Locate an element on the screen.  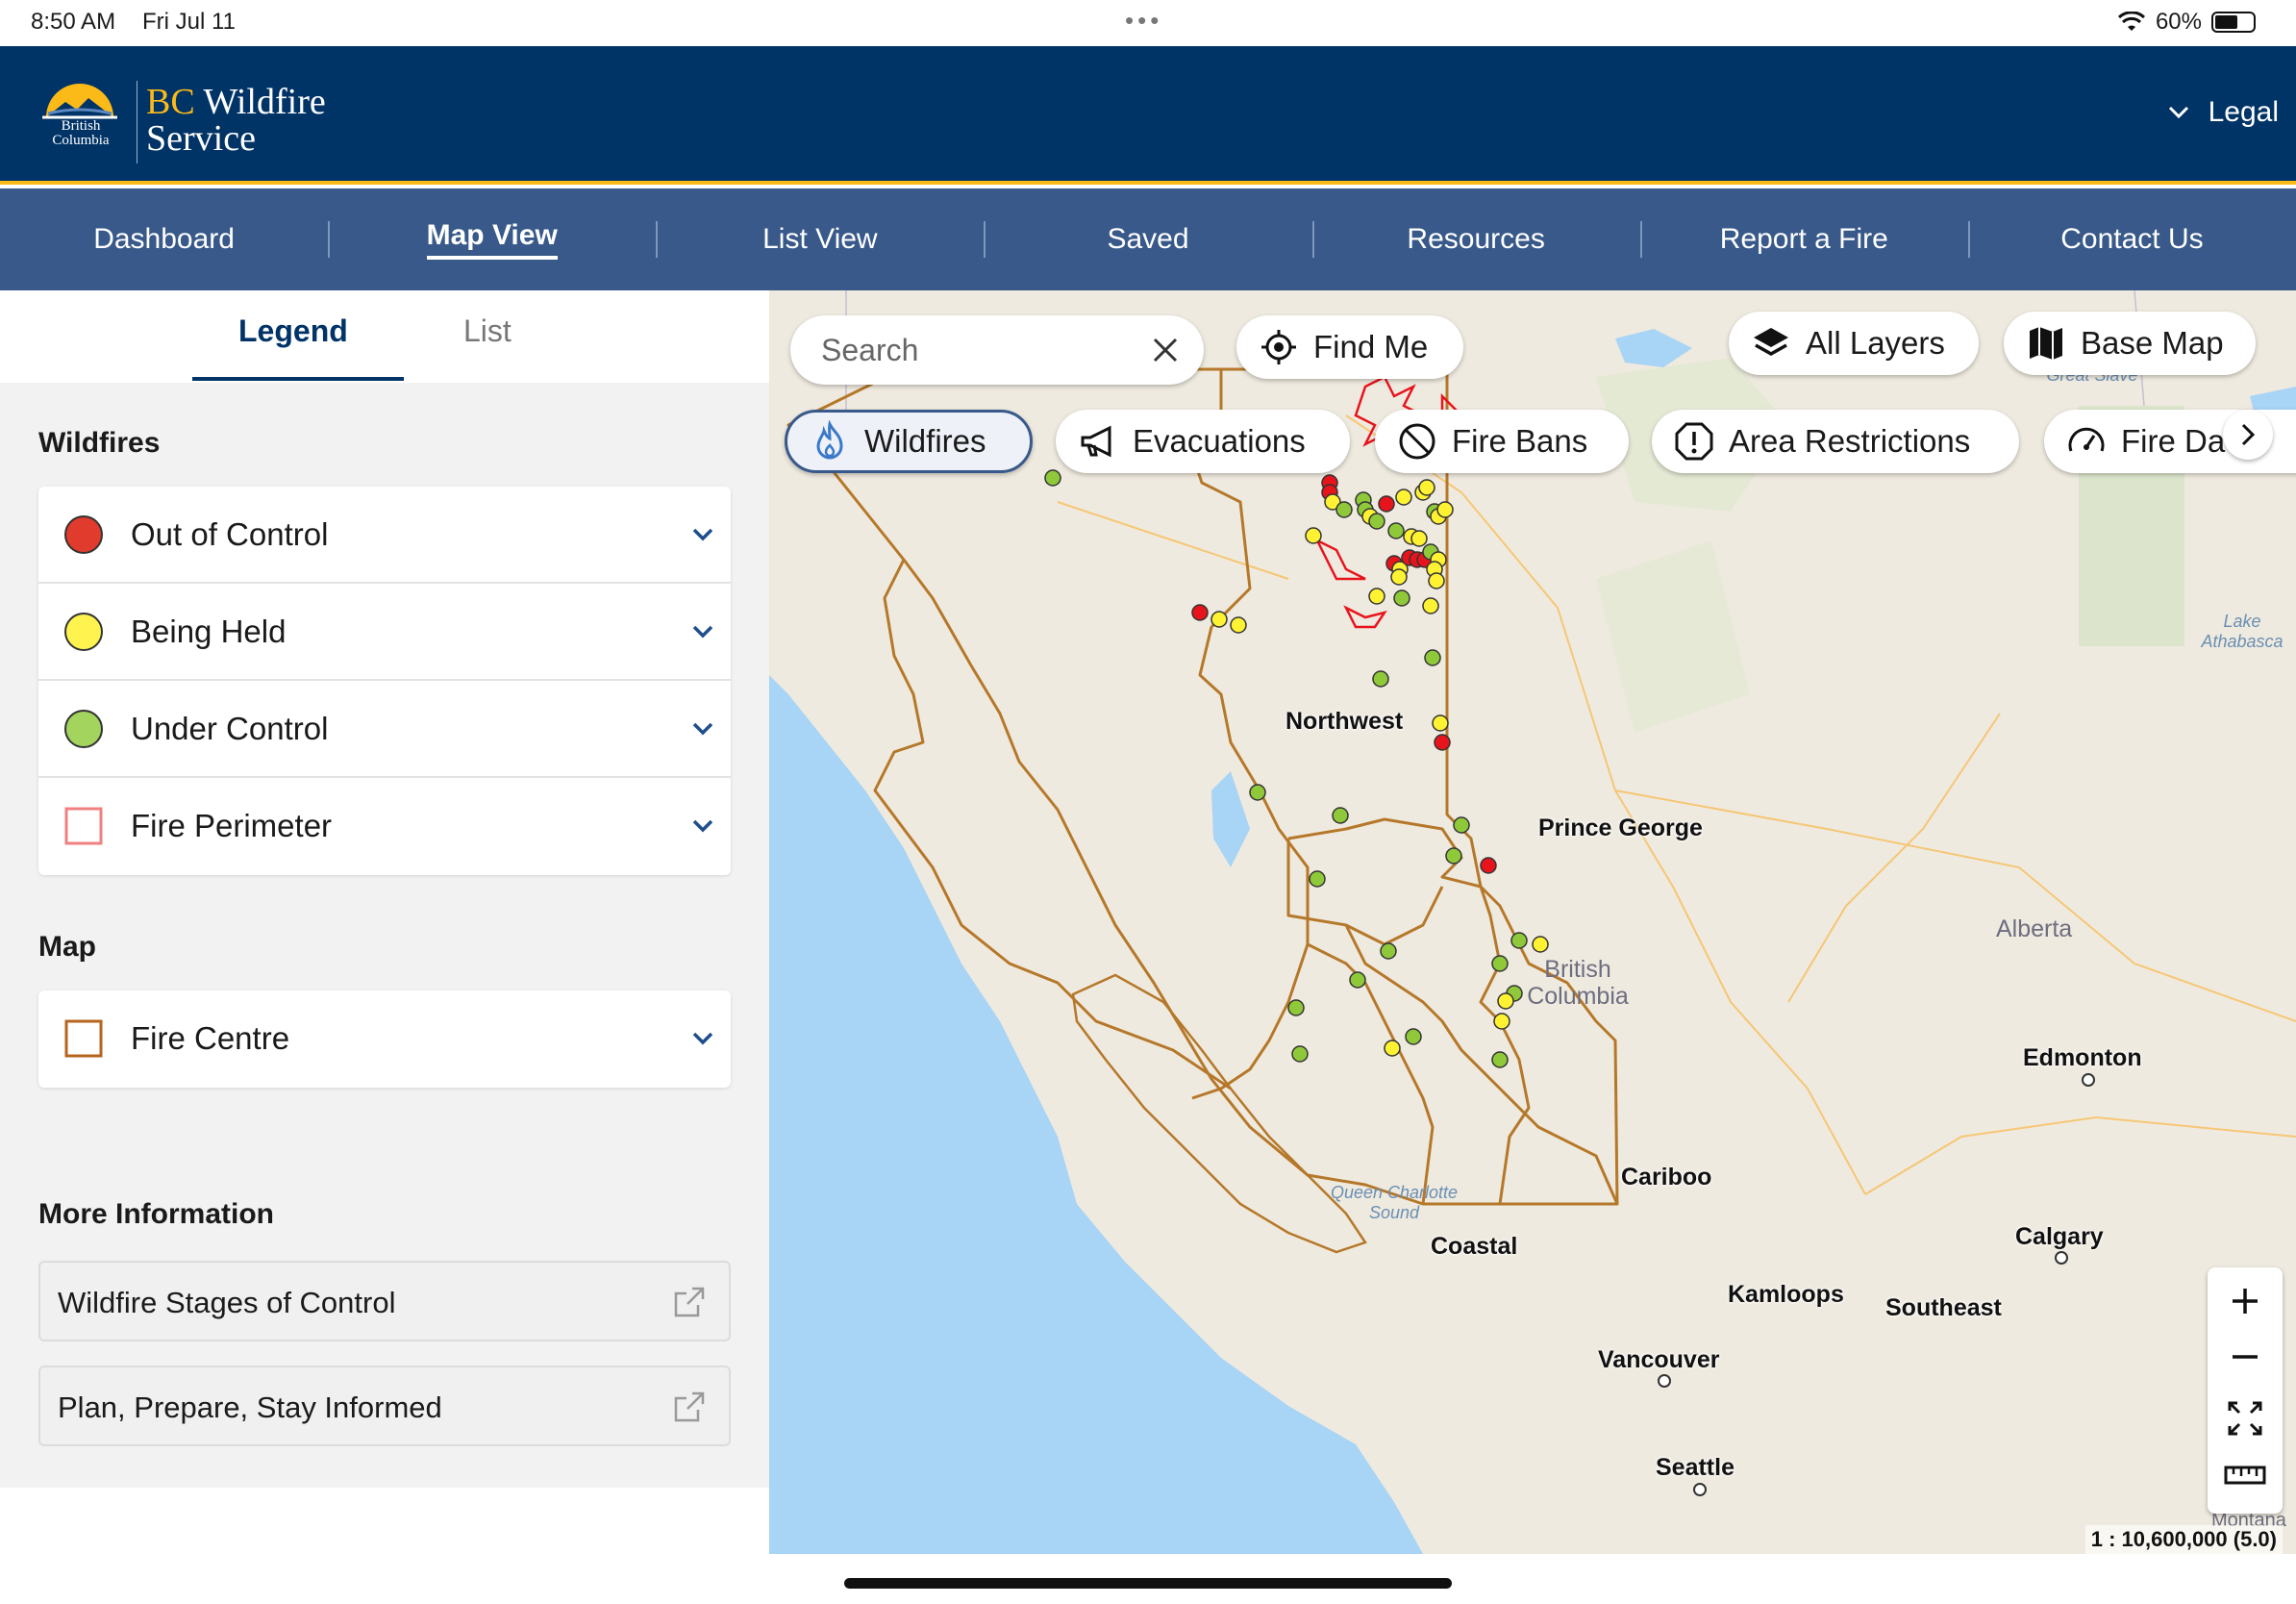
multitasking-dots: ••• is located at coordinates (1143, 21).